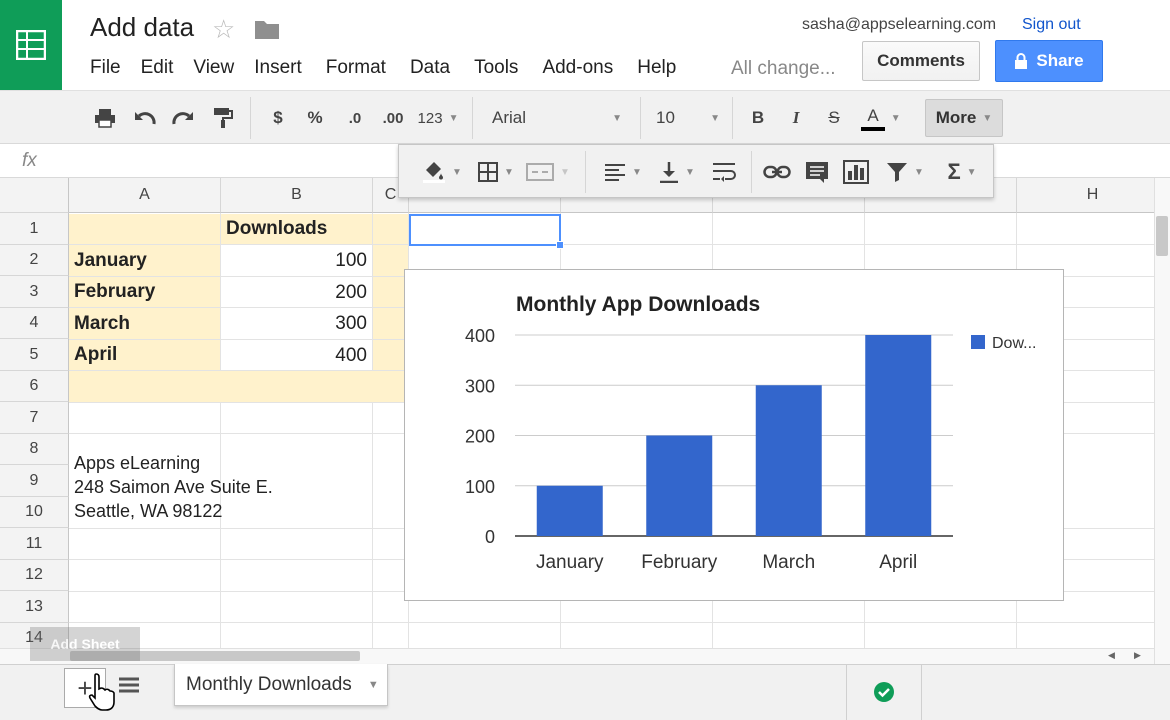 This screenshot has height=720, width=1170. Describe the element at coordinates (219, 463) in the screenshot. I see `cell-address: Apps eLearning` at that location.